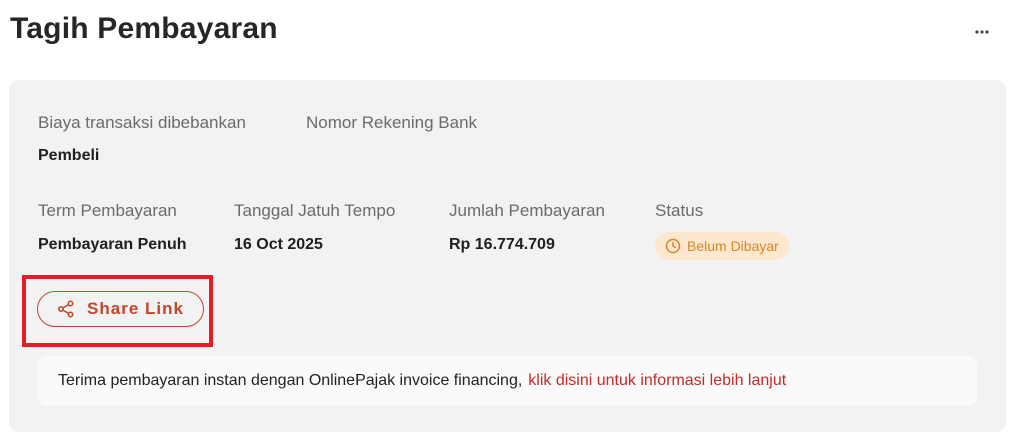 This screenshot has height=441, width=1024. I want to click on status-badge: Belum Dibayar, so click(722, 246).